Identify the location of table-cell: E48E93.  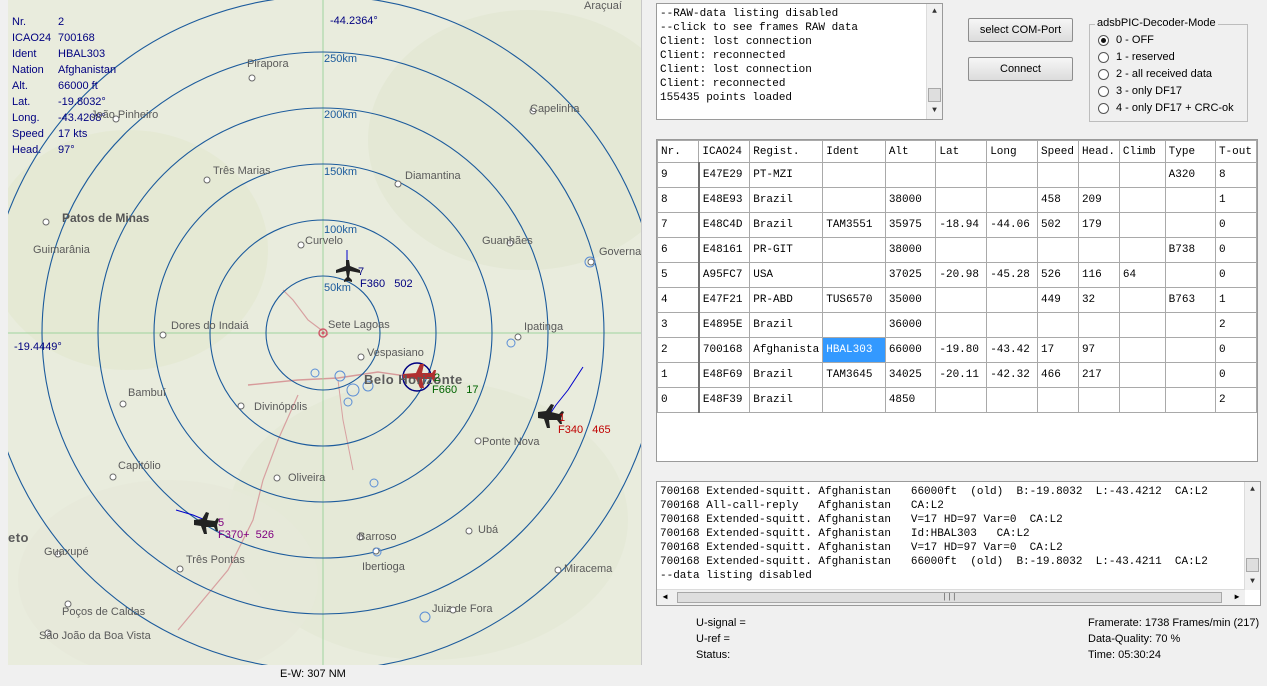
(724, 200).